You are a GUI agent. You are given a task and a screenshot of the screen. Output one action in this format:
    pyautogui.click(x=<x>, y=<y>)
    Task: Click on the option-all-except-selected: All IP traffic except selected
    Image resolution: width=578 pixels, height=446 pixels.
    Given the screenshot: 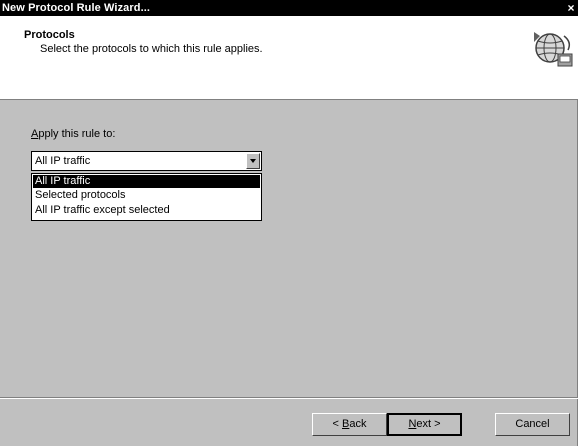 What is the action you would take?
    pyautogui.click(x=146, y=210)
    